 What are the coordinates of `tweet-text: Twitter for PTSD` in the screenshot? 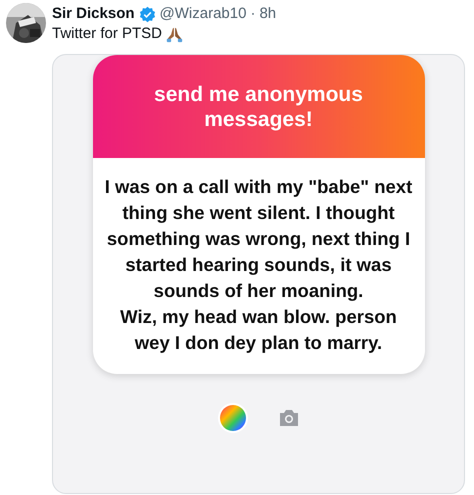 It's located at (107, 34).